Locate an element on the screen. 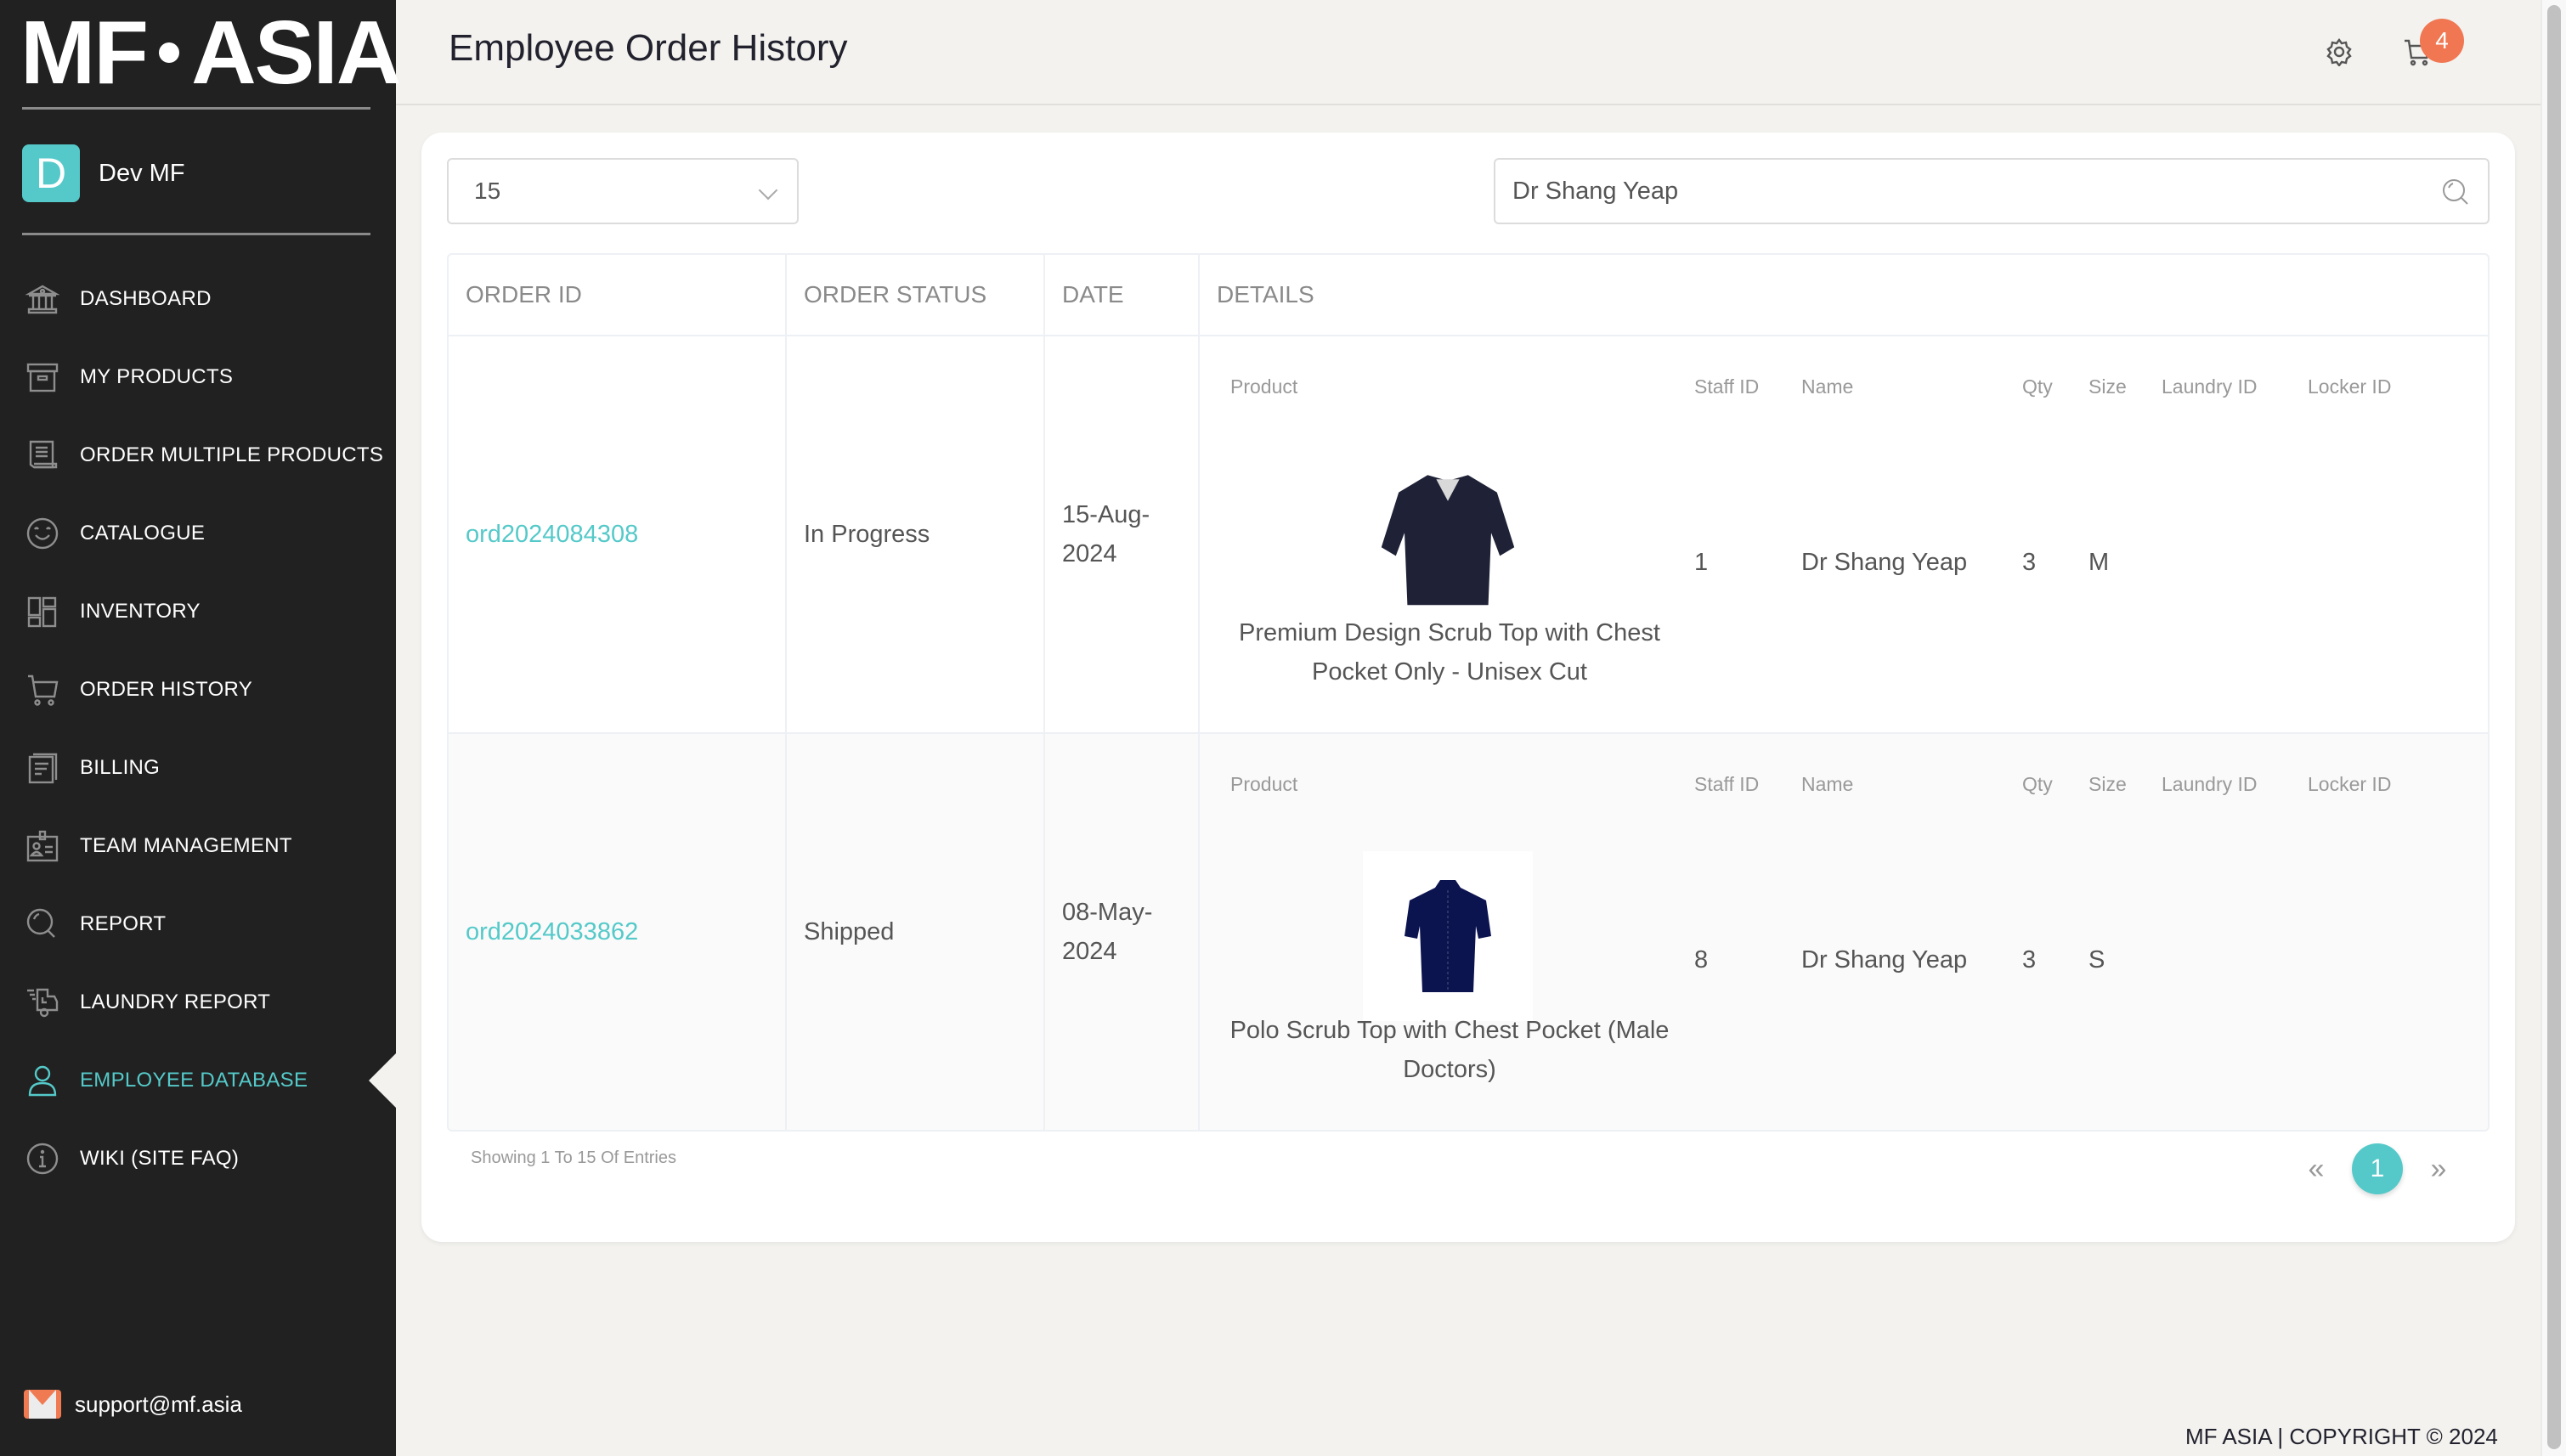 The height and width of the screenshot is (1456, 2566). user-profile: D Dev MF is located at coordinates (103, 173).